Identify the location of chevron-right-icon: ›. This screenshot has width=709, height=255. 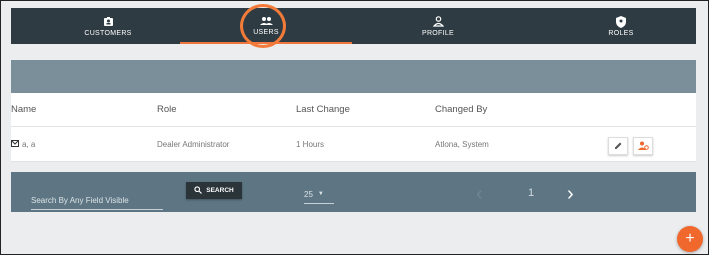
(570, 194).